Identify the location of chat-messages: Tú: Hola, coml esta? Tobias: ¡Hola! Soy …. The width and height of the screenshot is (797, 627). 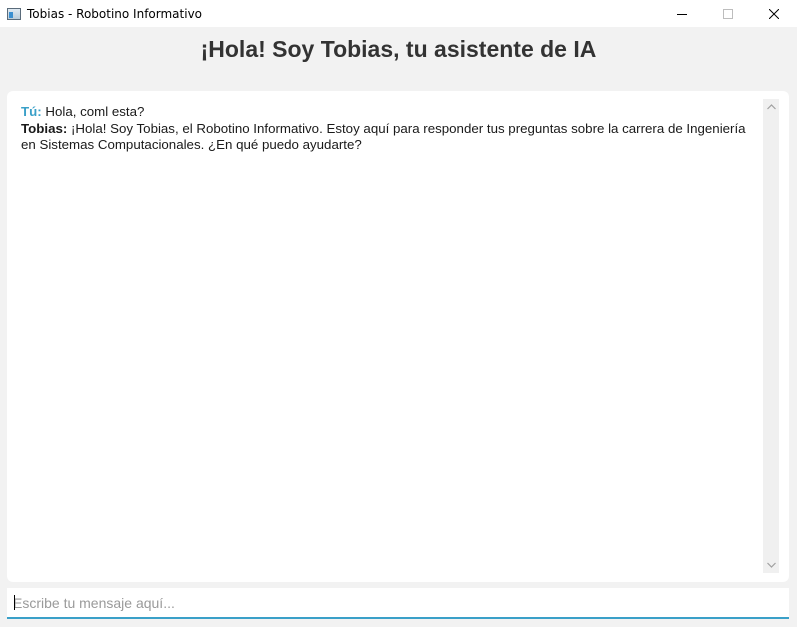
(388, 129).